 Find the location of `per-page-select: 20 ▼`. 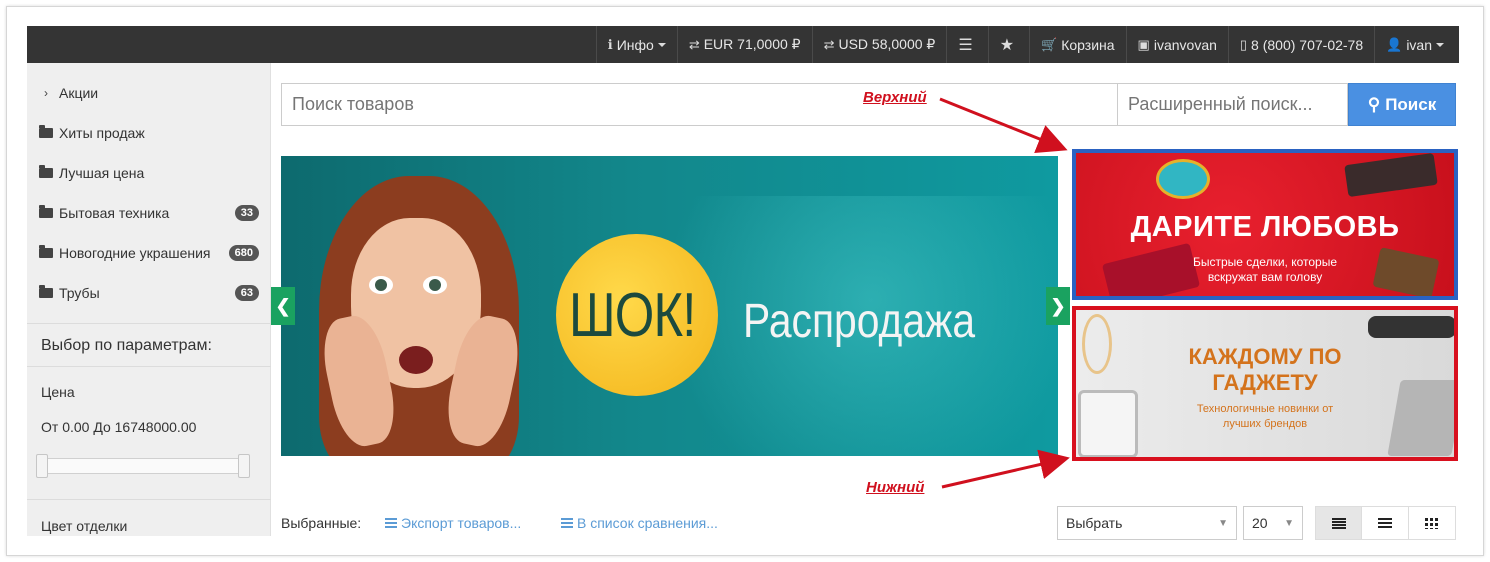

per-page-select: 20 ▼ is located at coordinates (1273, 523).